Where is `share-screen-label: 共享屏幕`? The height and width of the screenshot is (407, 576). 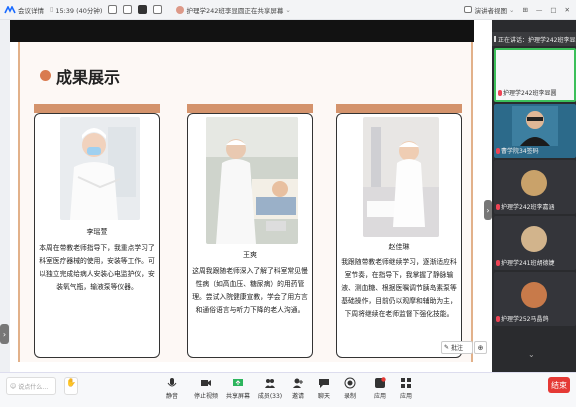 share-screen-label: 共享屏幕 is located at coordinates (237, 396).